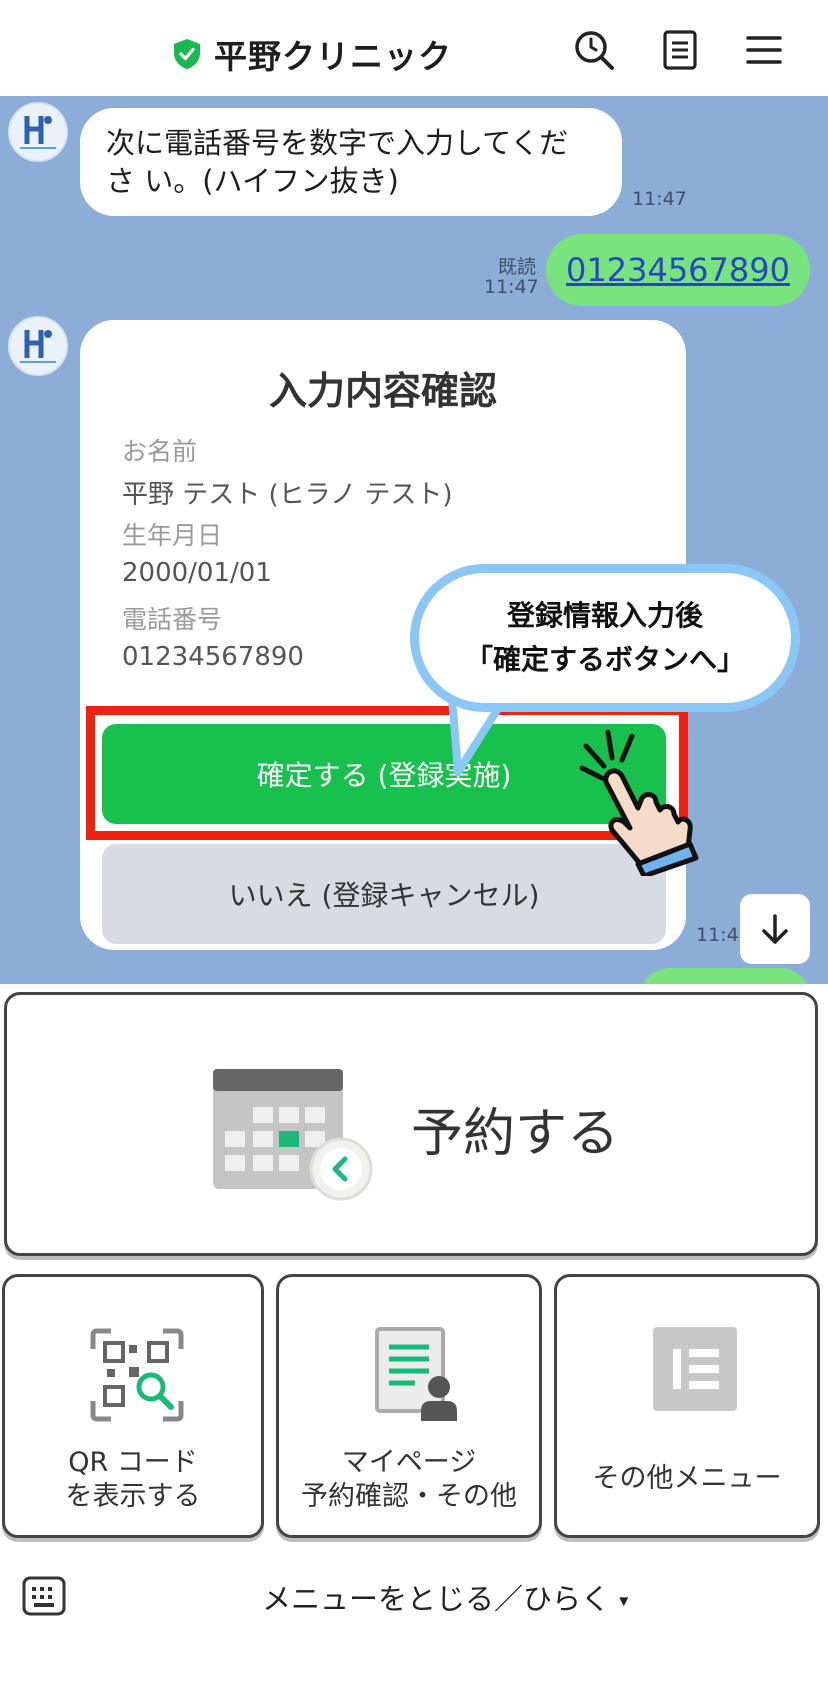  What do you see at coordinates (594, 50) in the screenshot?
I see `search-icon` at bounding box center [594, 50].